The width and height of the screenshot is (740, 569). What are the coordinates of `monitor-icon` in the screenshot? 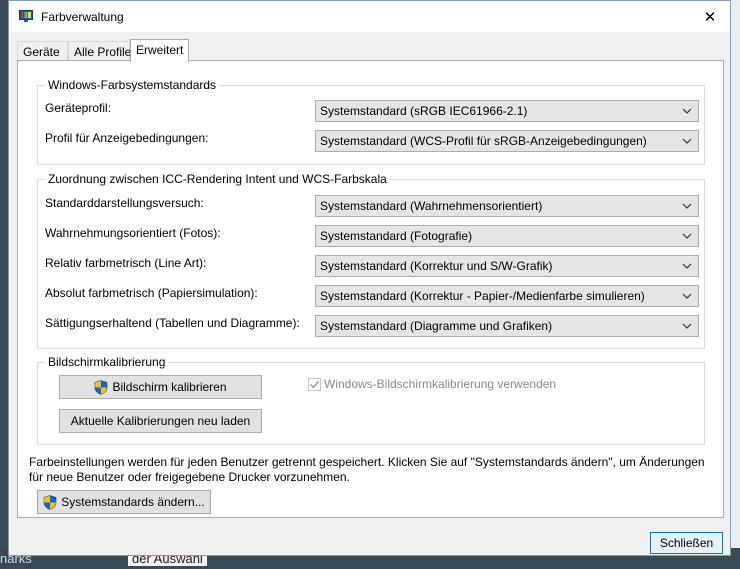 It's located at (26, 16).